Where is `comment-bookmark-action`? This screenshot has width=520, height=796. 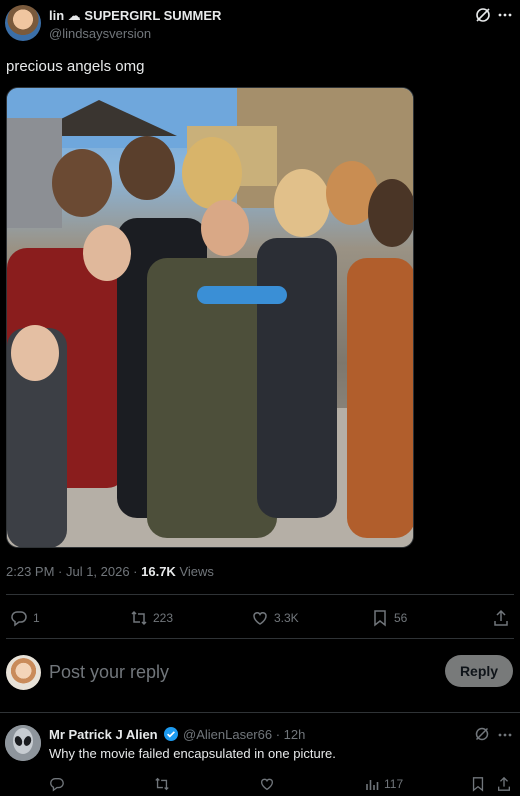 comment-bookmark-action is located at coordinates (478, 784).